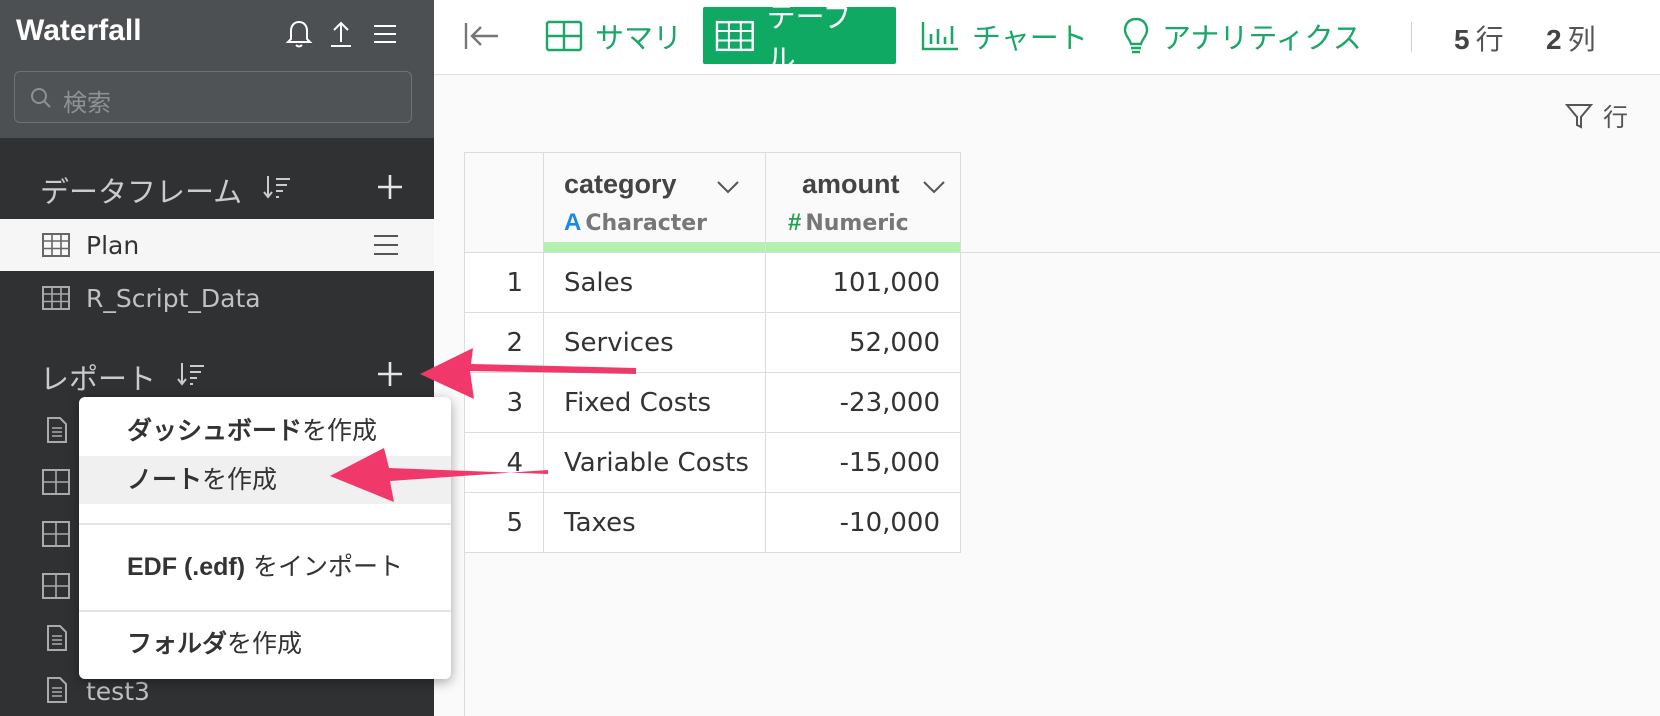  I want to click on report-item-test3: test3, so click(118, 691).